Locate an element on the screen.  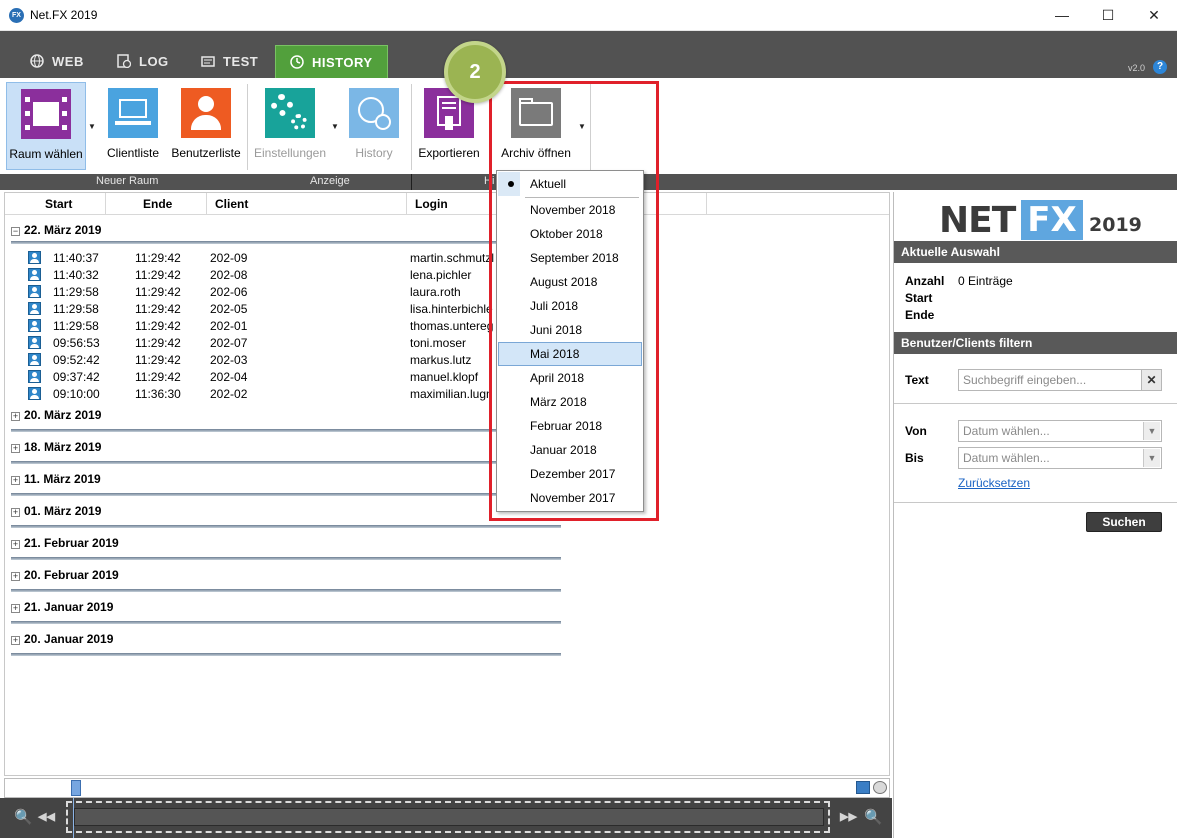
header-start: Start is located at coordinates (58, 204).